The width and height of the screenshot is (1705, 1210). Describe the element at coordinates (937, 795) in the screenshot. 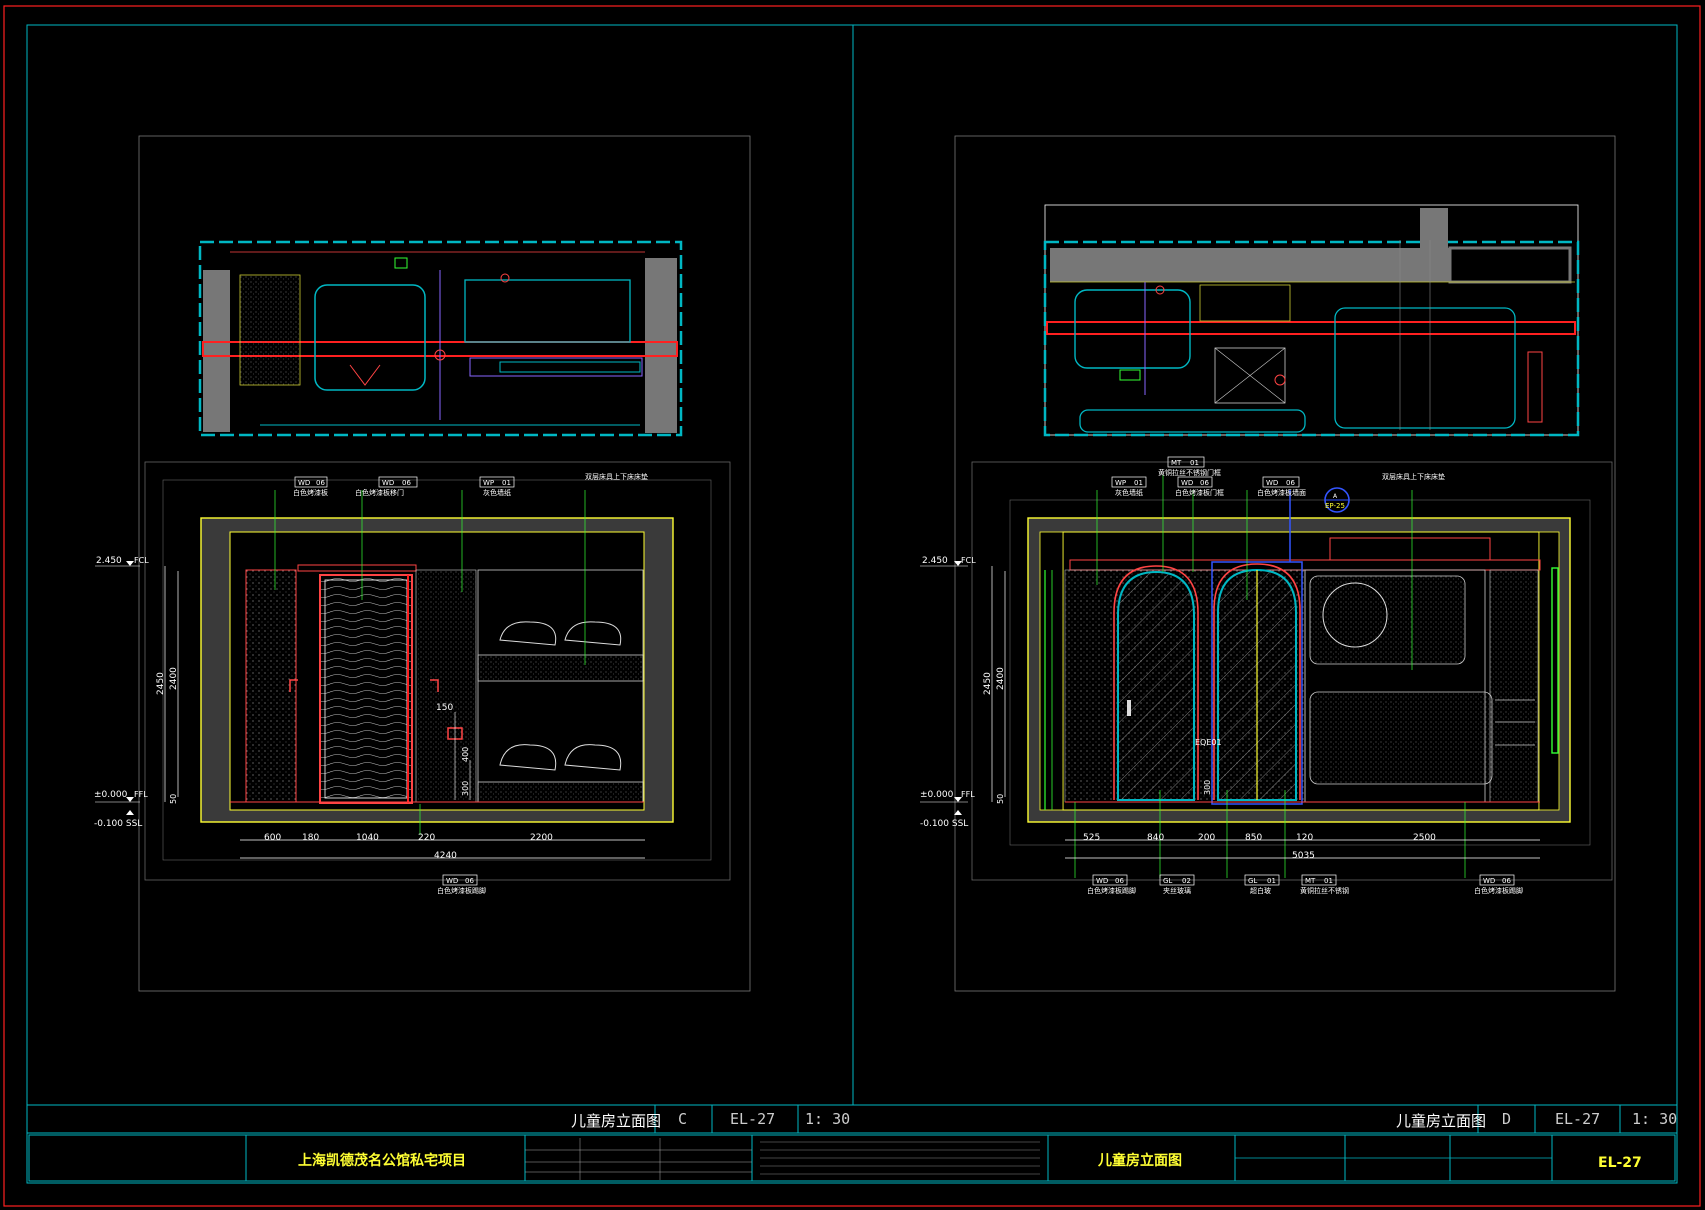

I see `right-level-floor: ±0.000` at that location.